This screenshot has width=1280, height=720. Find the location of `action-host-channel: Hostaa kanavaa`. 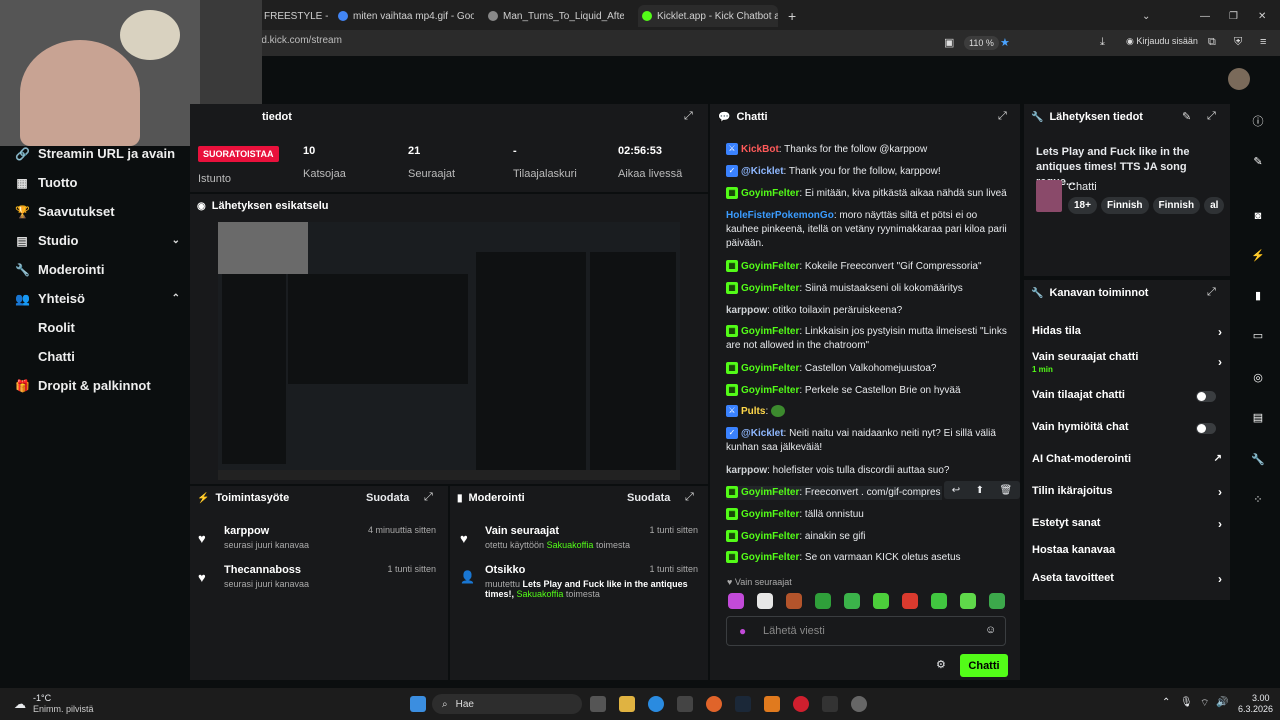

action-host-channel: Hostaa kanavaa is located at coordinates (1127, 550).